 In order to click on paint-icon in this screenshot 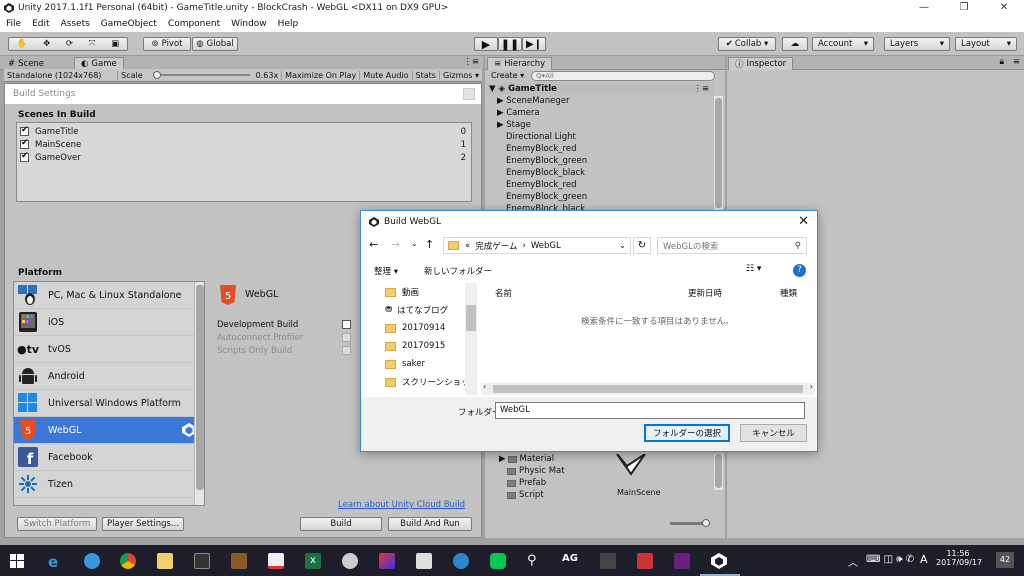, I will do `click(276, 561)`.